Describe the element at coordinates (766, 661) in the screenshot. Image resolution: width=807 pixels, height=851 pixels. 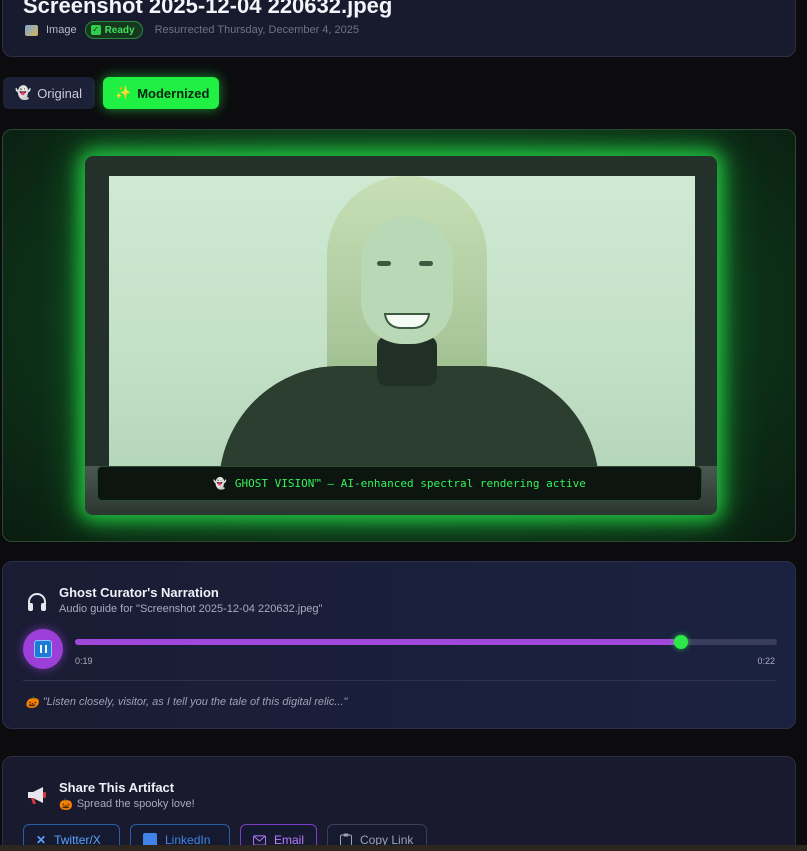
I see `total-time: 0:22` at that location.